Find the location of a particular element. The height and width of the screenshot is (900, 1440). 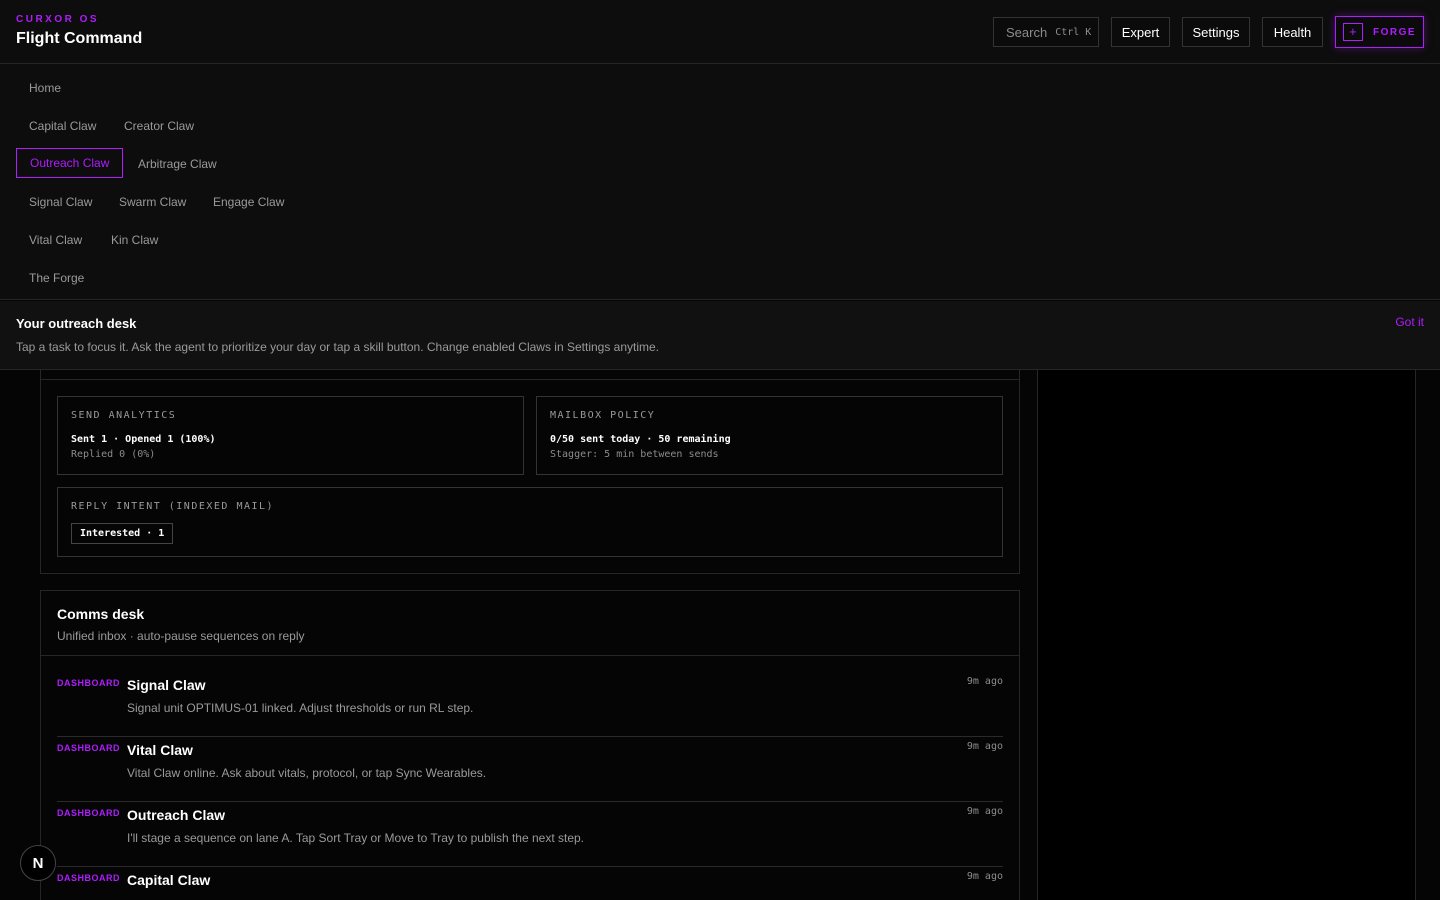

nav-item-vital-claw: Vital Claw is located at coordinates (55, 240).